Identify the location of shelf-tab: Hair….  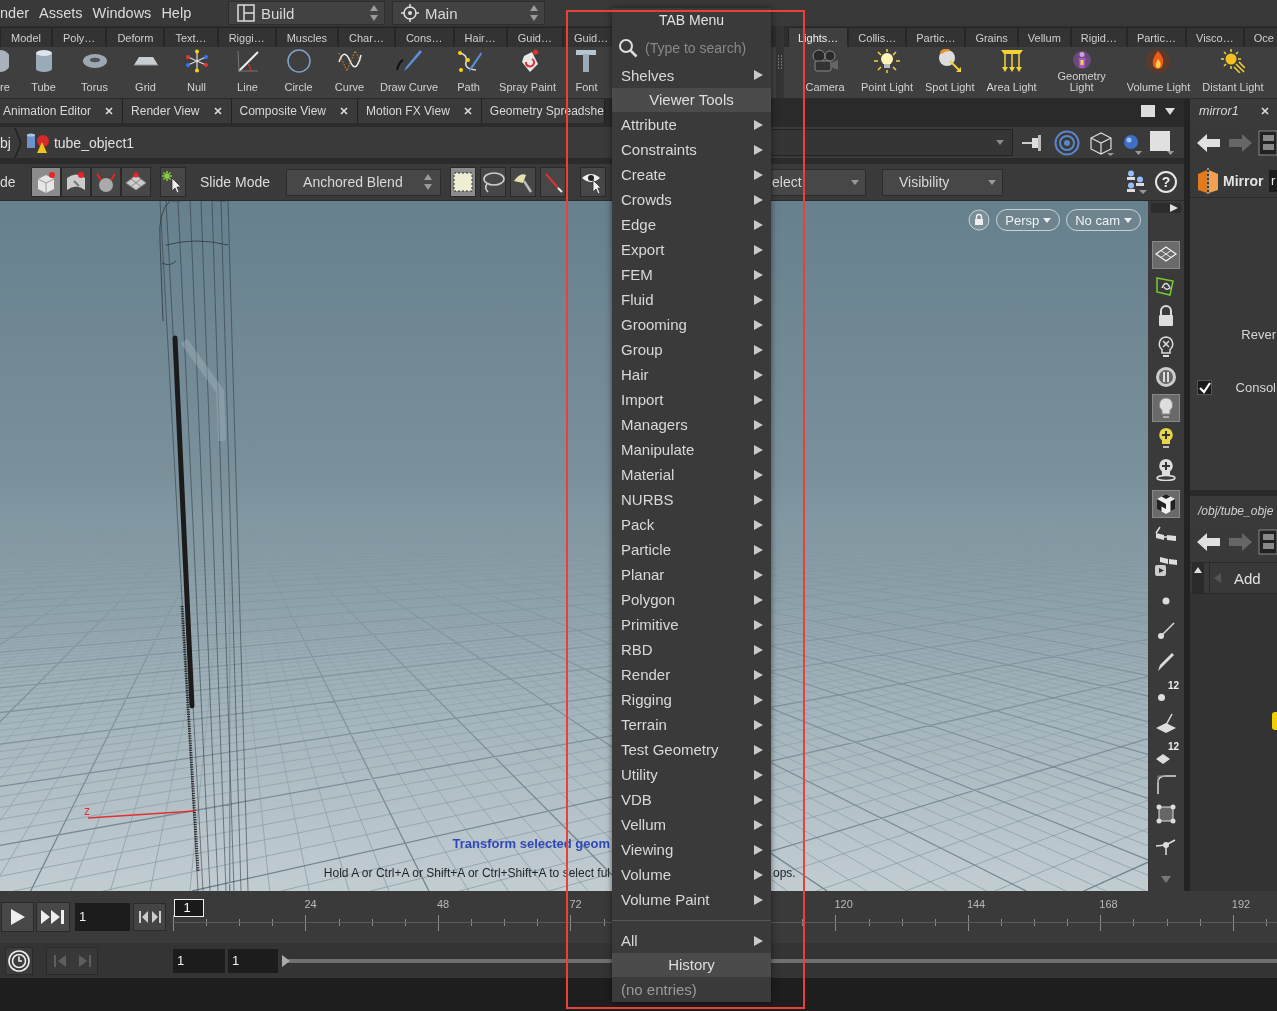
(480, 37).